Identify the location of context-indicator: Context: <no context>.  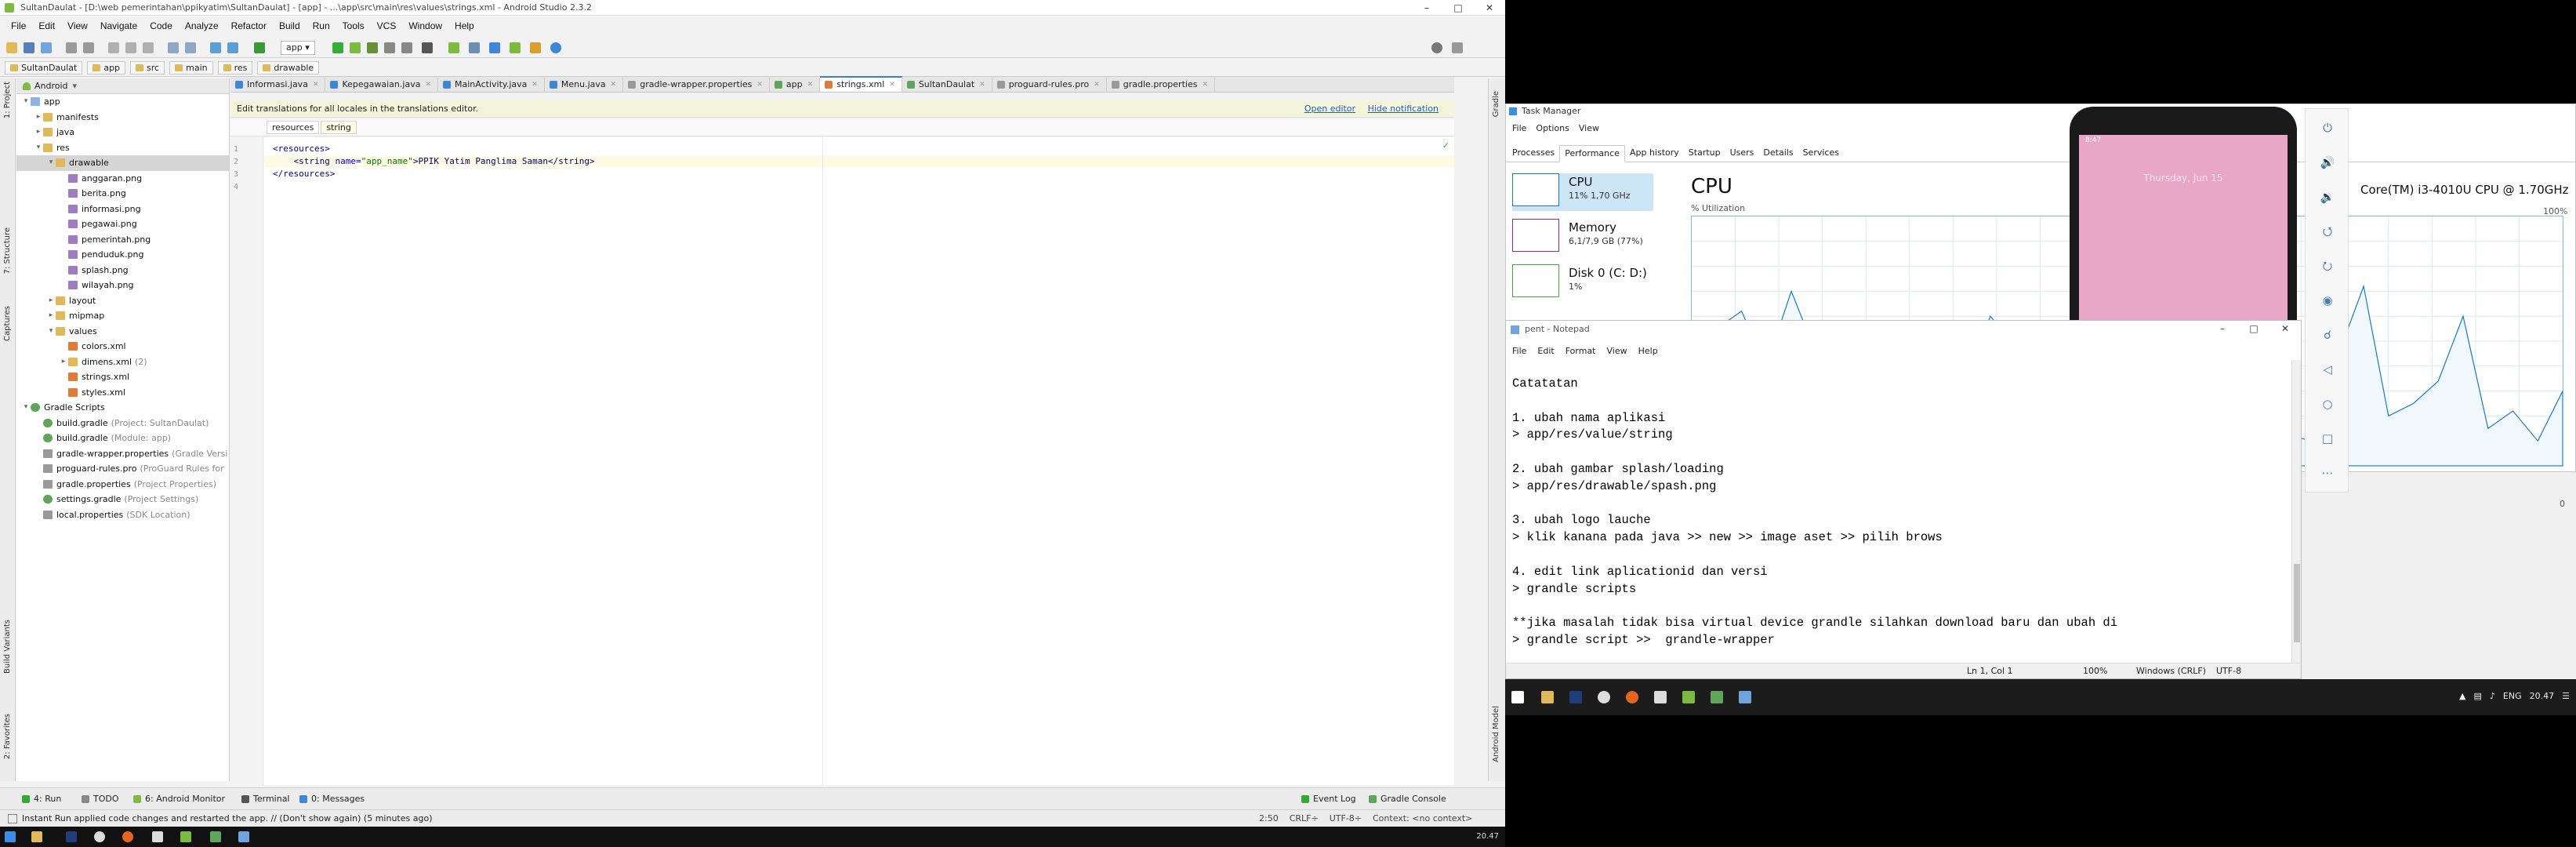
(1423, 818).